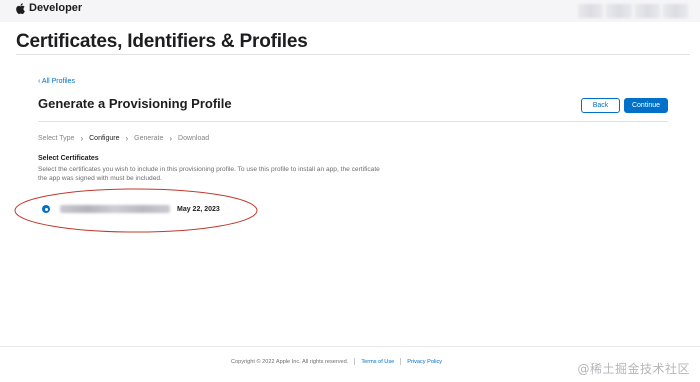 This screenshot has height=382, width=700. Describe the element at coordinates (162, 41) in the screenshot. I see `page-title: Certificates, Identifiers & Profiles` at that location.